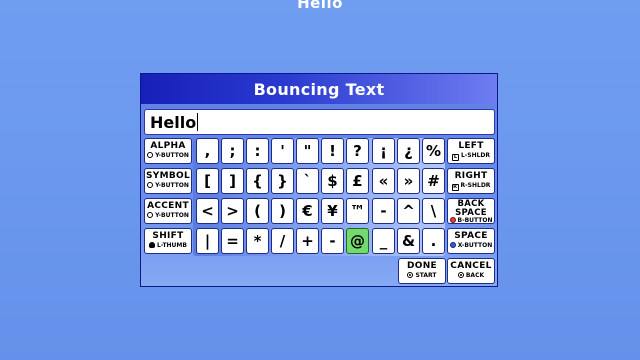  What do you see at coordinates (232, 241) in the screenshot?
I see `key-equals: =` at bounding box center [232, 241].